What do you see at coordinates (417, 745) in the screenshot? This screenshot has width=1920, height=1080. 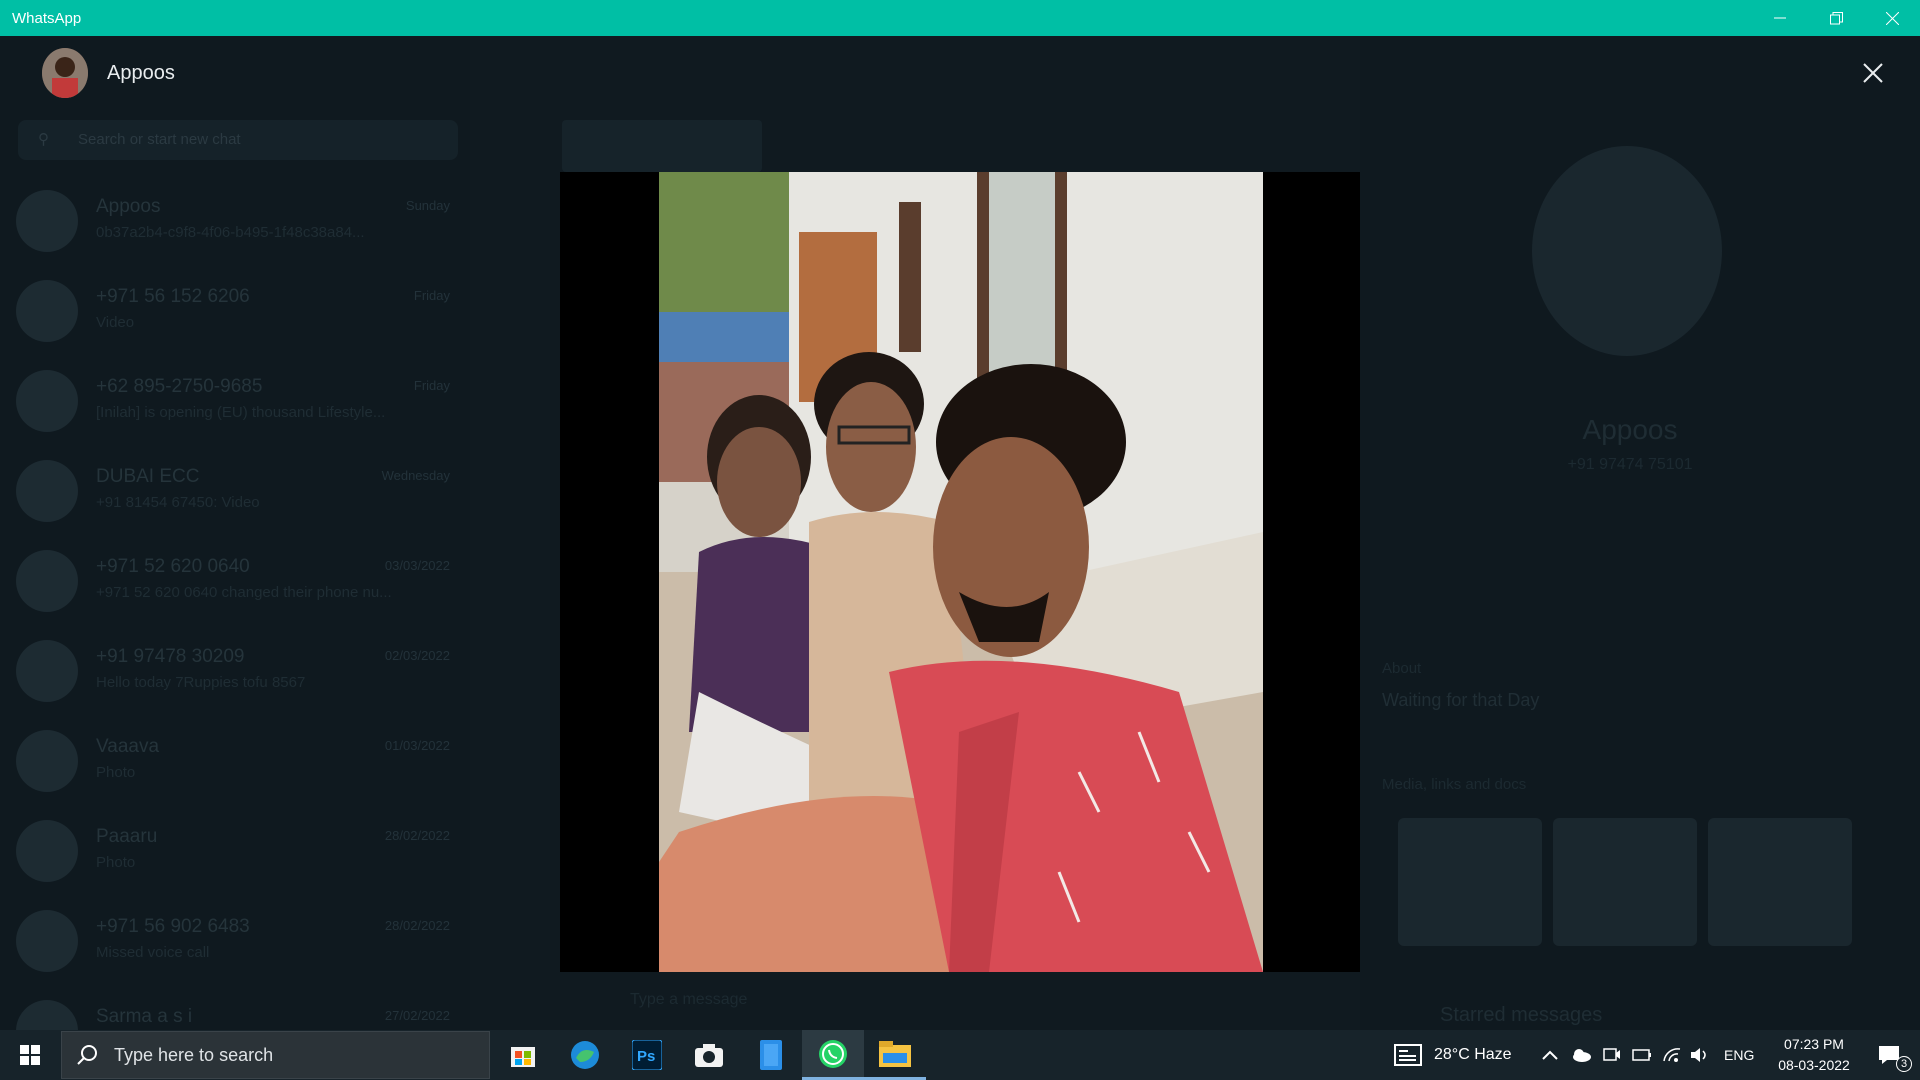 I see `chat-time: 01/03/2022` at bounding box center [417, 745].